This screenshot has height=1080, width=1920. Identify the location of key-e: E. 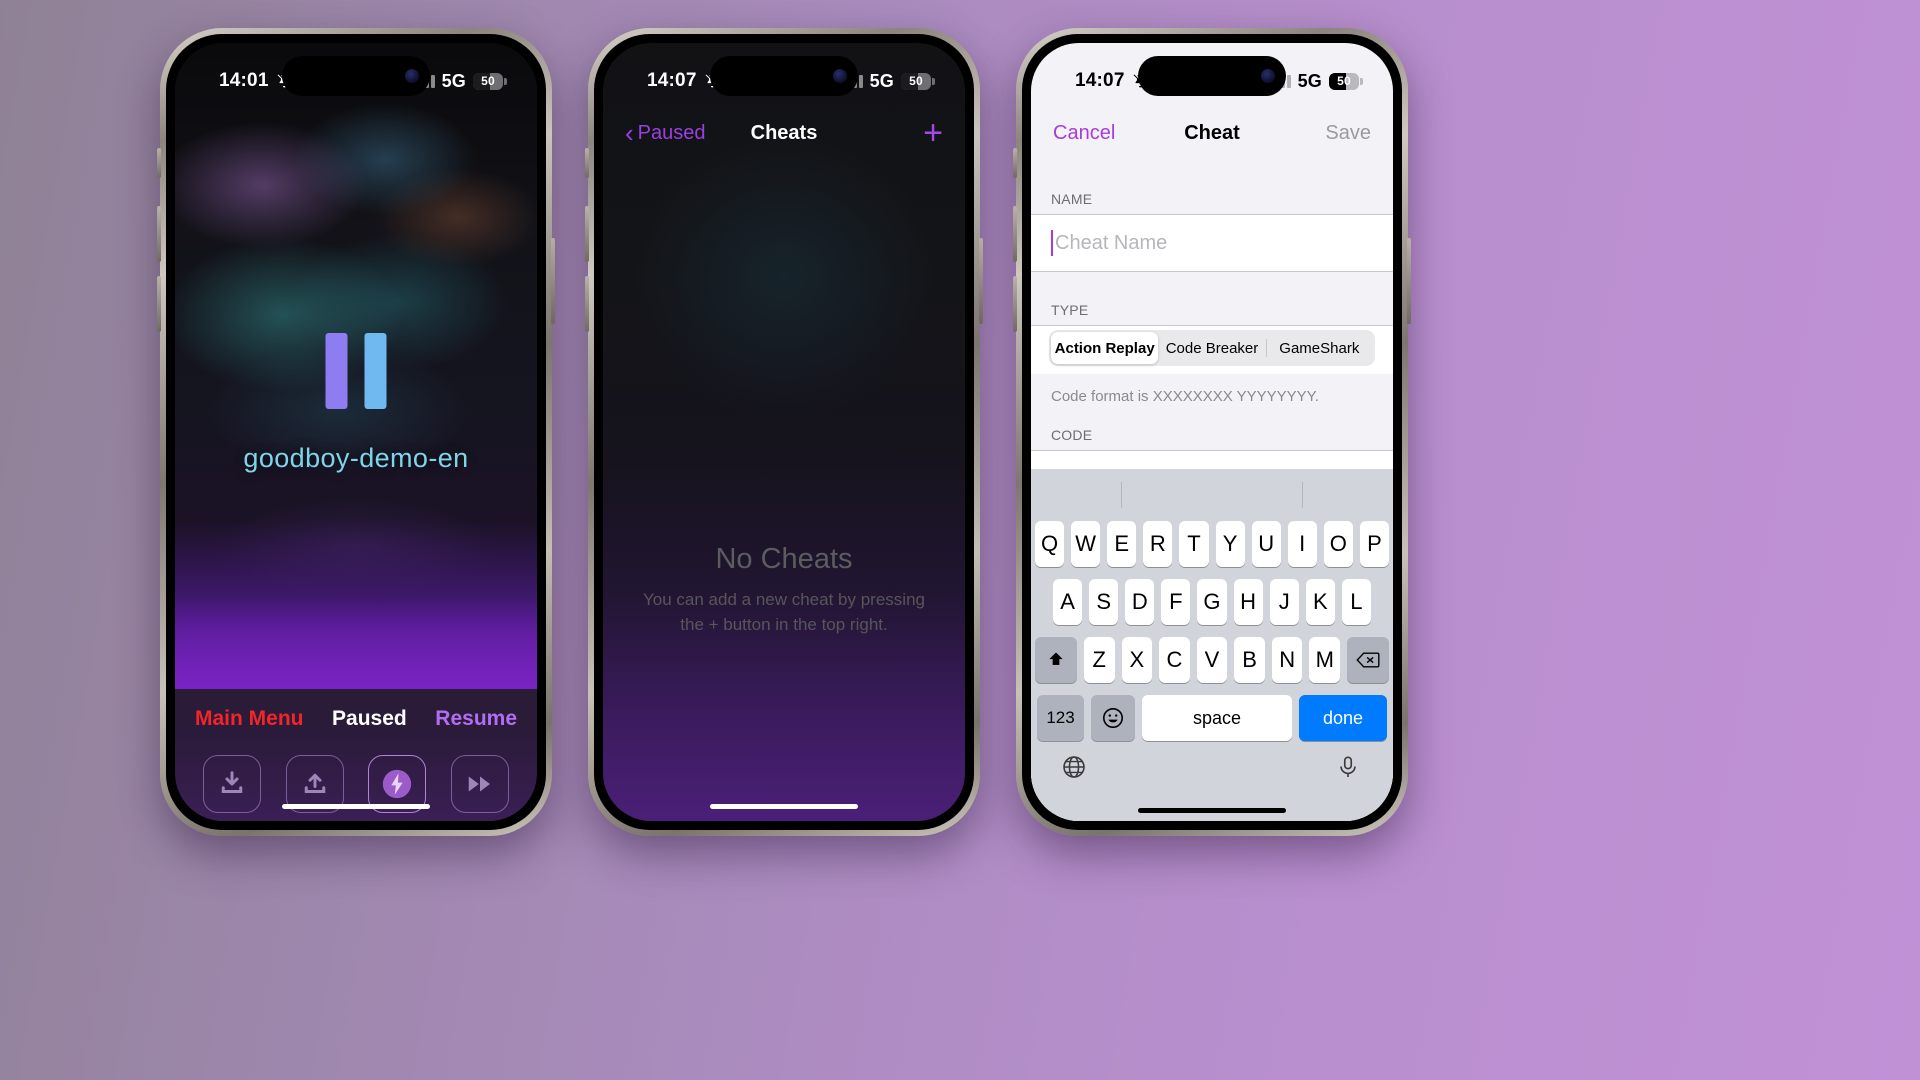
(1122, 544).